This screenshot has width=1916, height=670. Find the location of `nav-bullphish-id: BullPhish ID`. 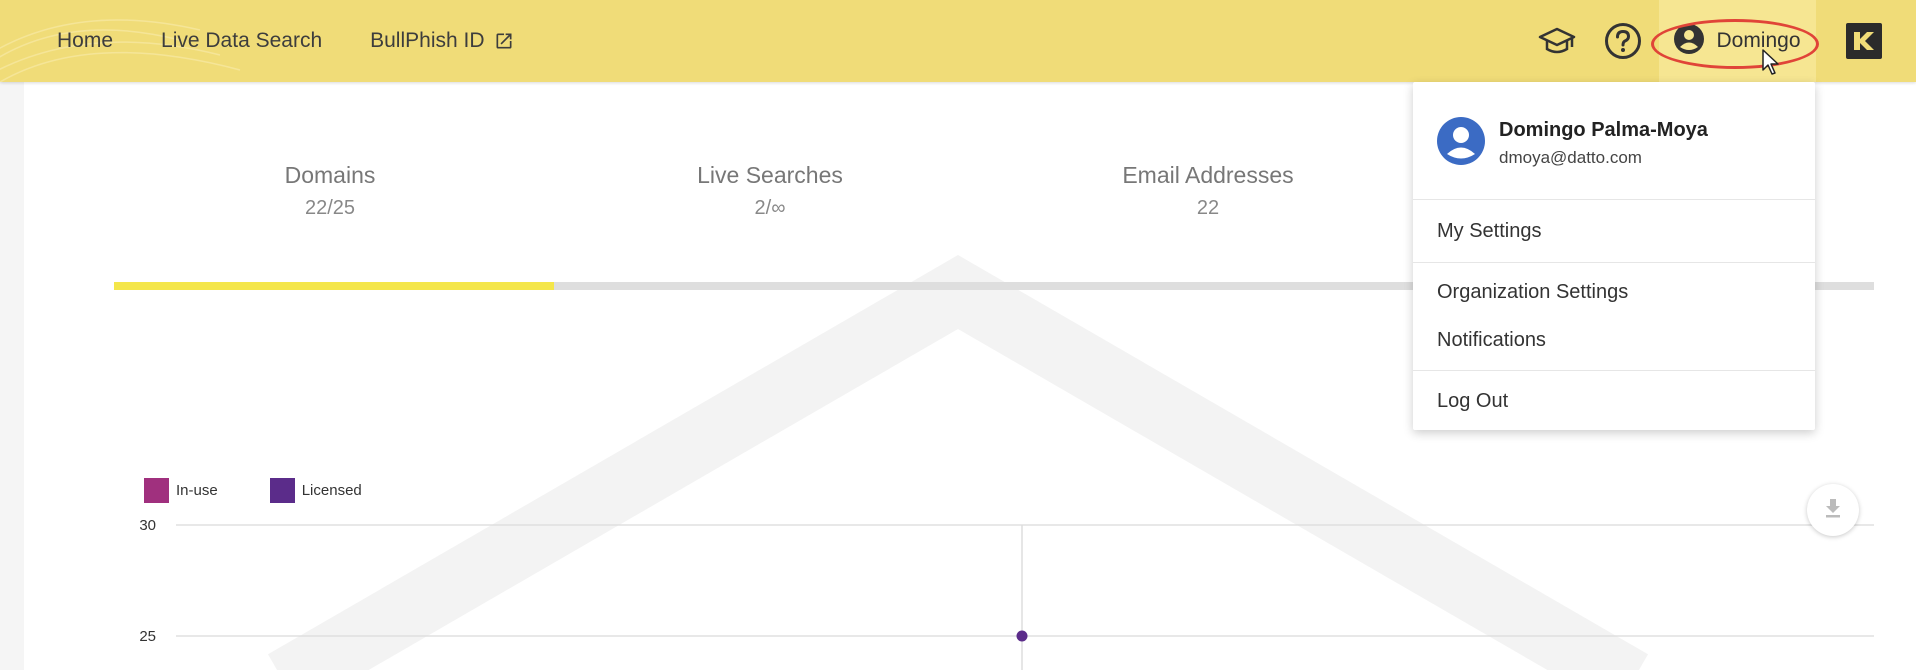

nav-bullphish-id: BullPhish ID is located at coordinates (441, 41).